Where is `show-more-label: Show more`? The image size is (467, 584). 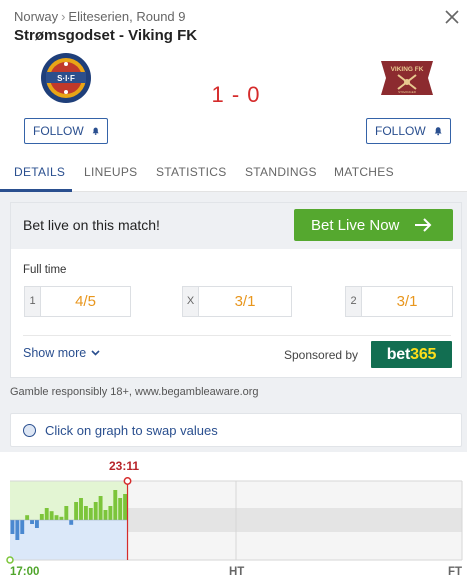
show-more-label: Show more is located at coordinates (55, 353).